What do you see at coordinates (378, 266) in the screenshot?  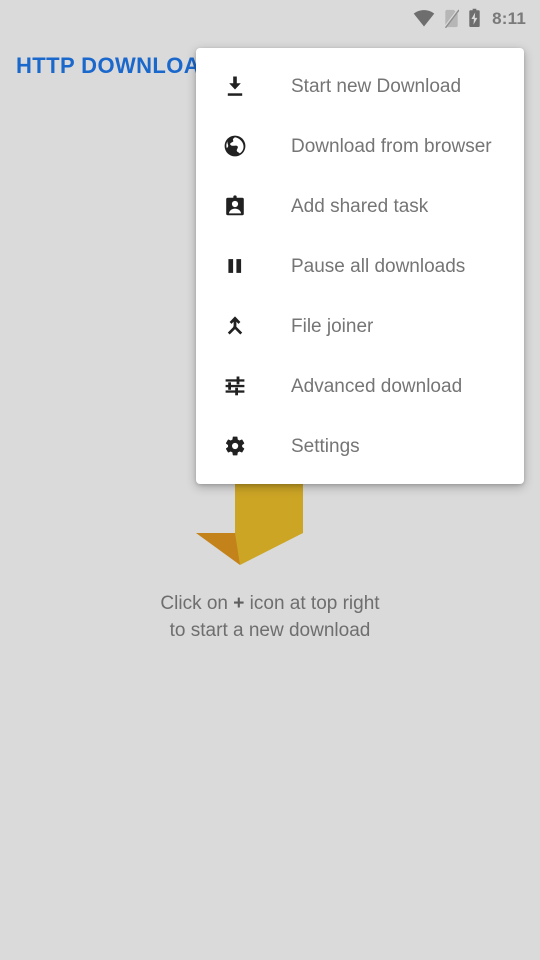 I see `menu-item-label: Pause all downloads` at bounding box center [378, 266].